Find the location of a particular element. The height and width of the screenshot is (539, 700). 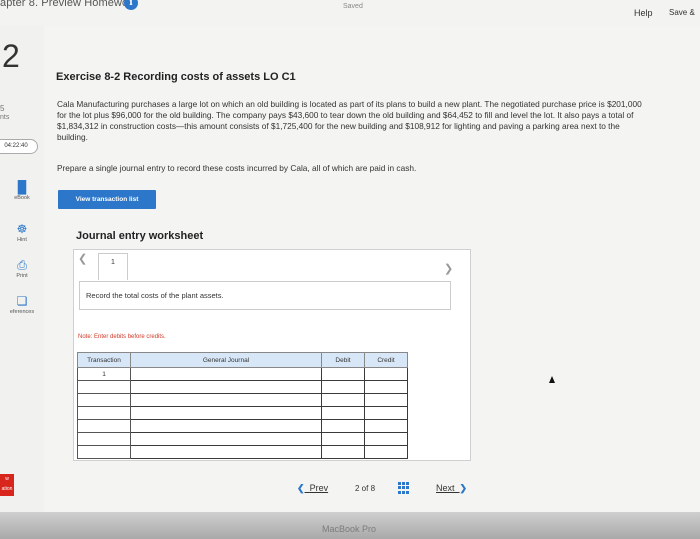

device-label: MacBook Pro is located at coordinates (349, 529).